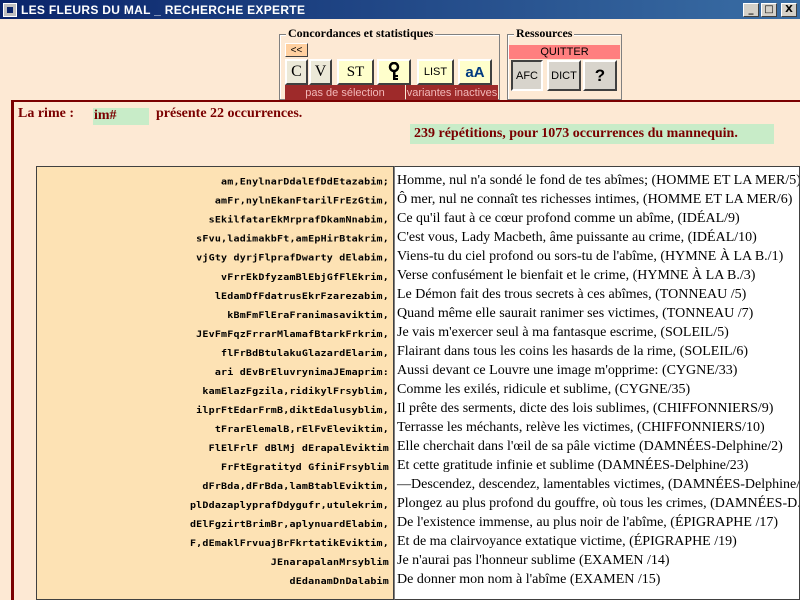 The image size is (800, 600). Describe the element at coordinates (320, 72) in the screenshot. I see `v-button: V` at that location.